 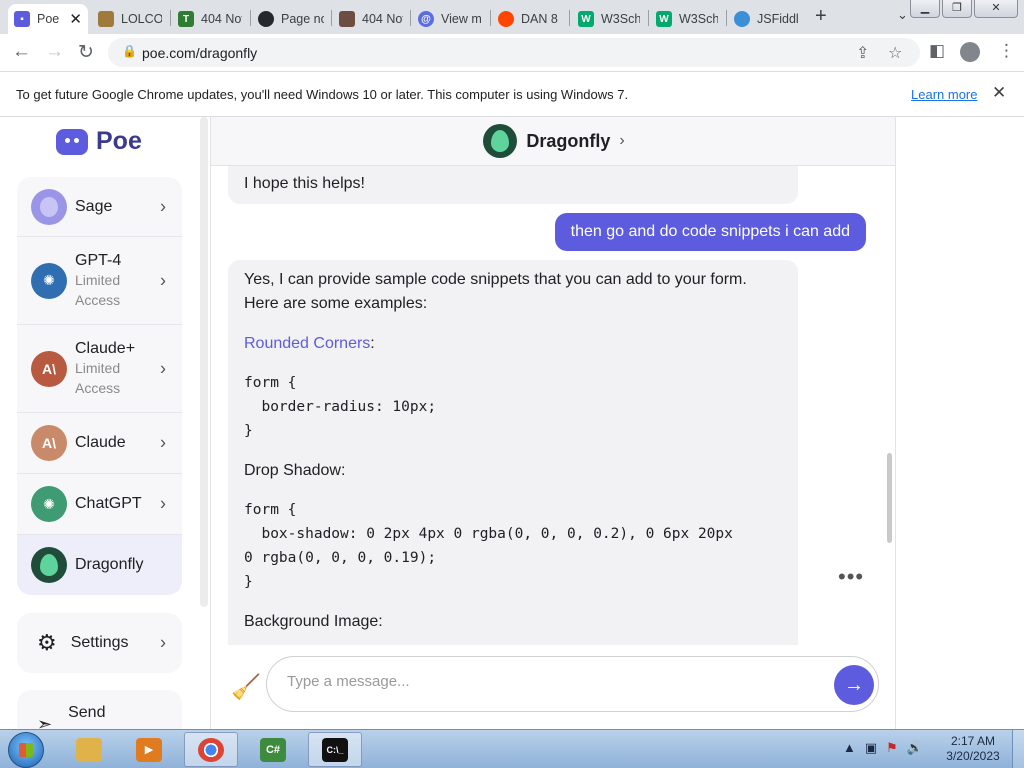 I want to click on rounded-corners-link: Rounded Corners, so click(x=307, y=343).